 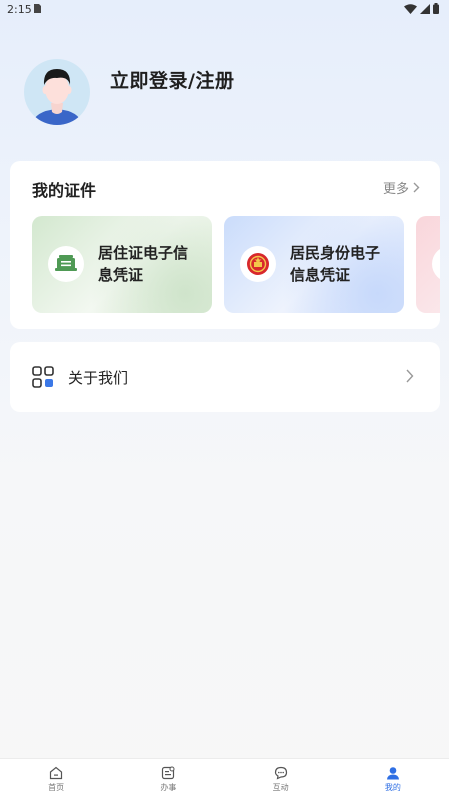 What do you see at coordinates (258, 264) in the screenshot?
I see `national-emblem-icon` at bounding box center [258, 264].